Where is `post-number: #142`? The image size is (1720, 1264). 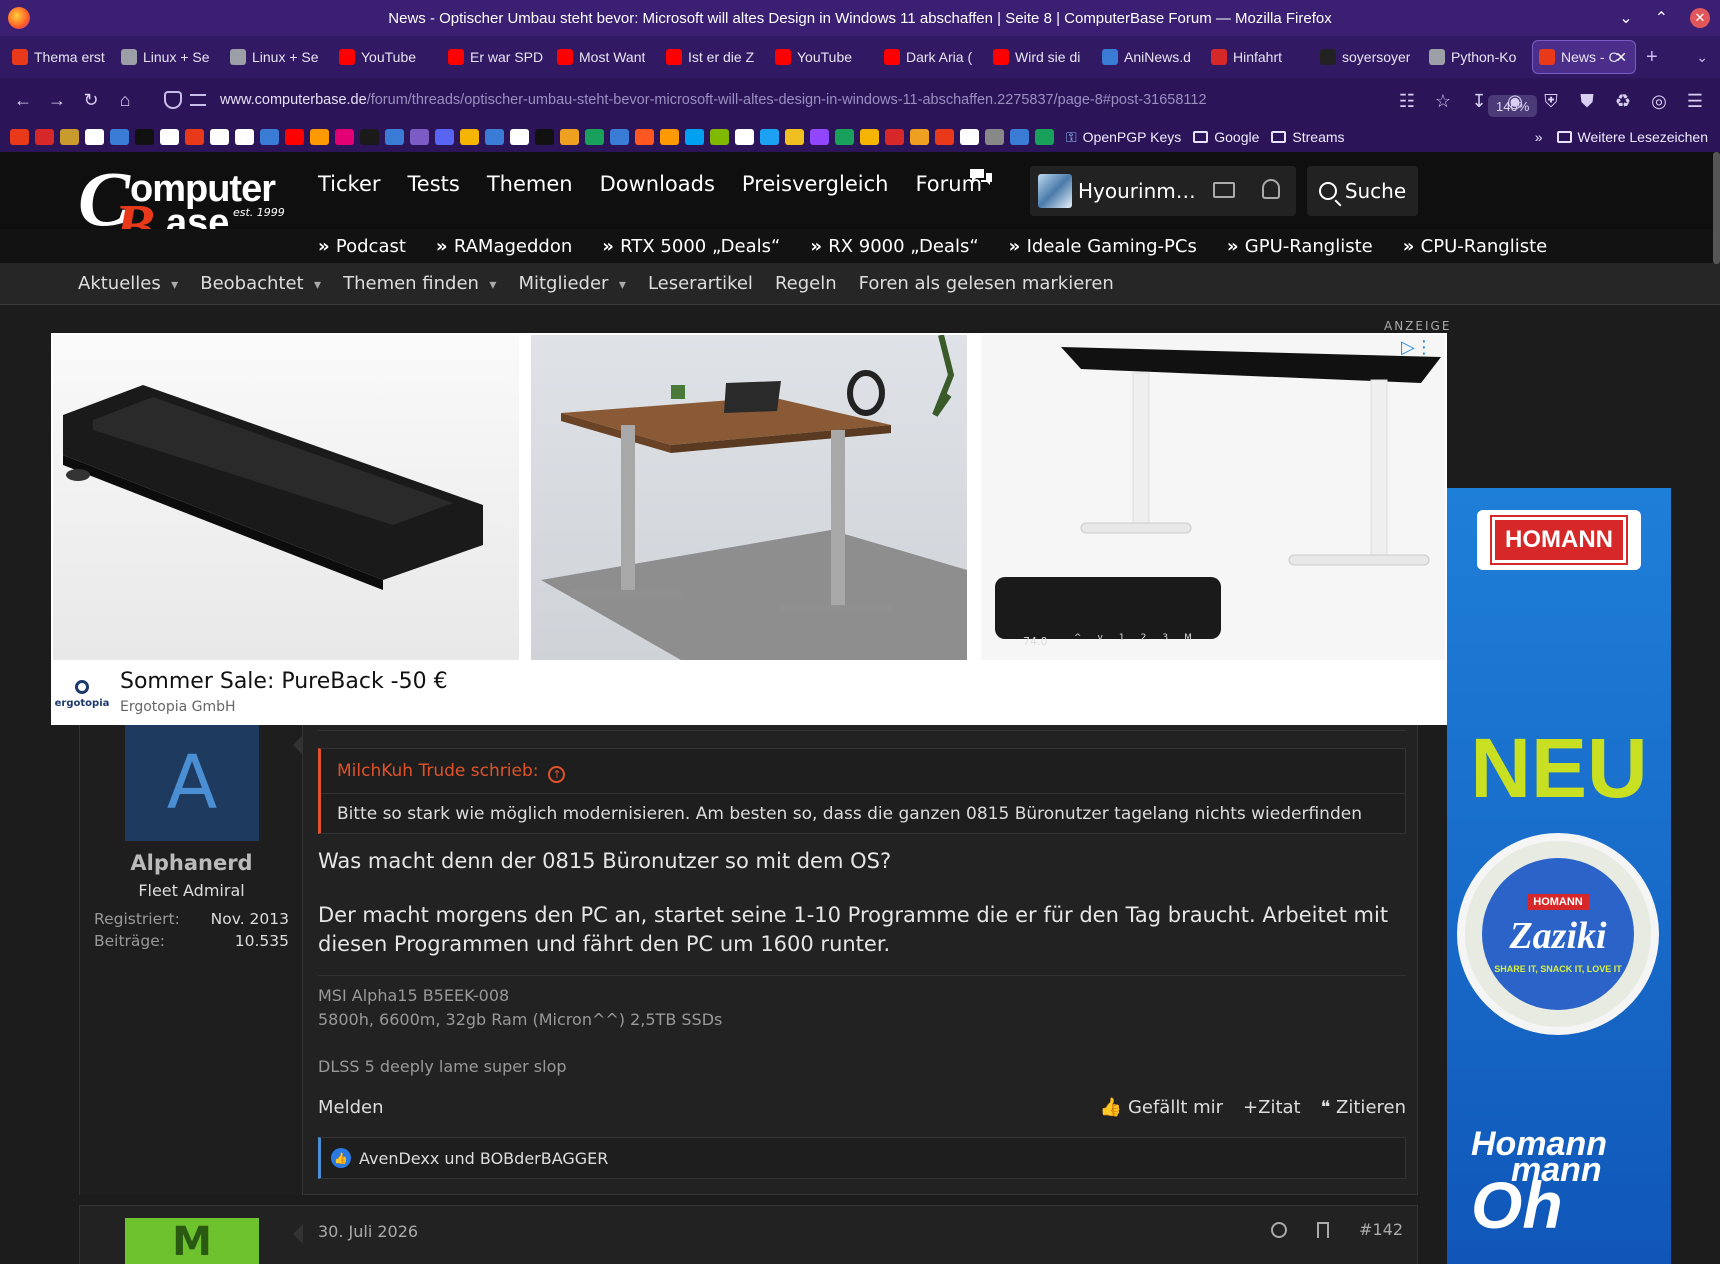 post-number: #142 is located at coordinates (1381, 1229).